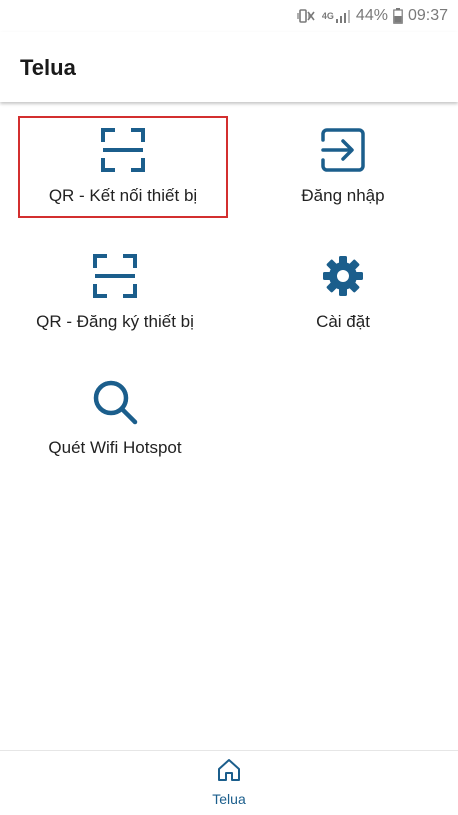 The width and height of the screenshot is (458, 815). I want to click on menu-item-label: Quét Wifi Hotspot, so click(115, 447).